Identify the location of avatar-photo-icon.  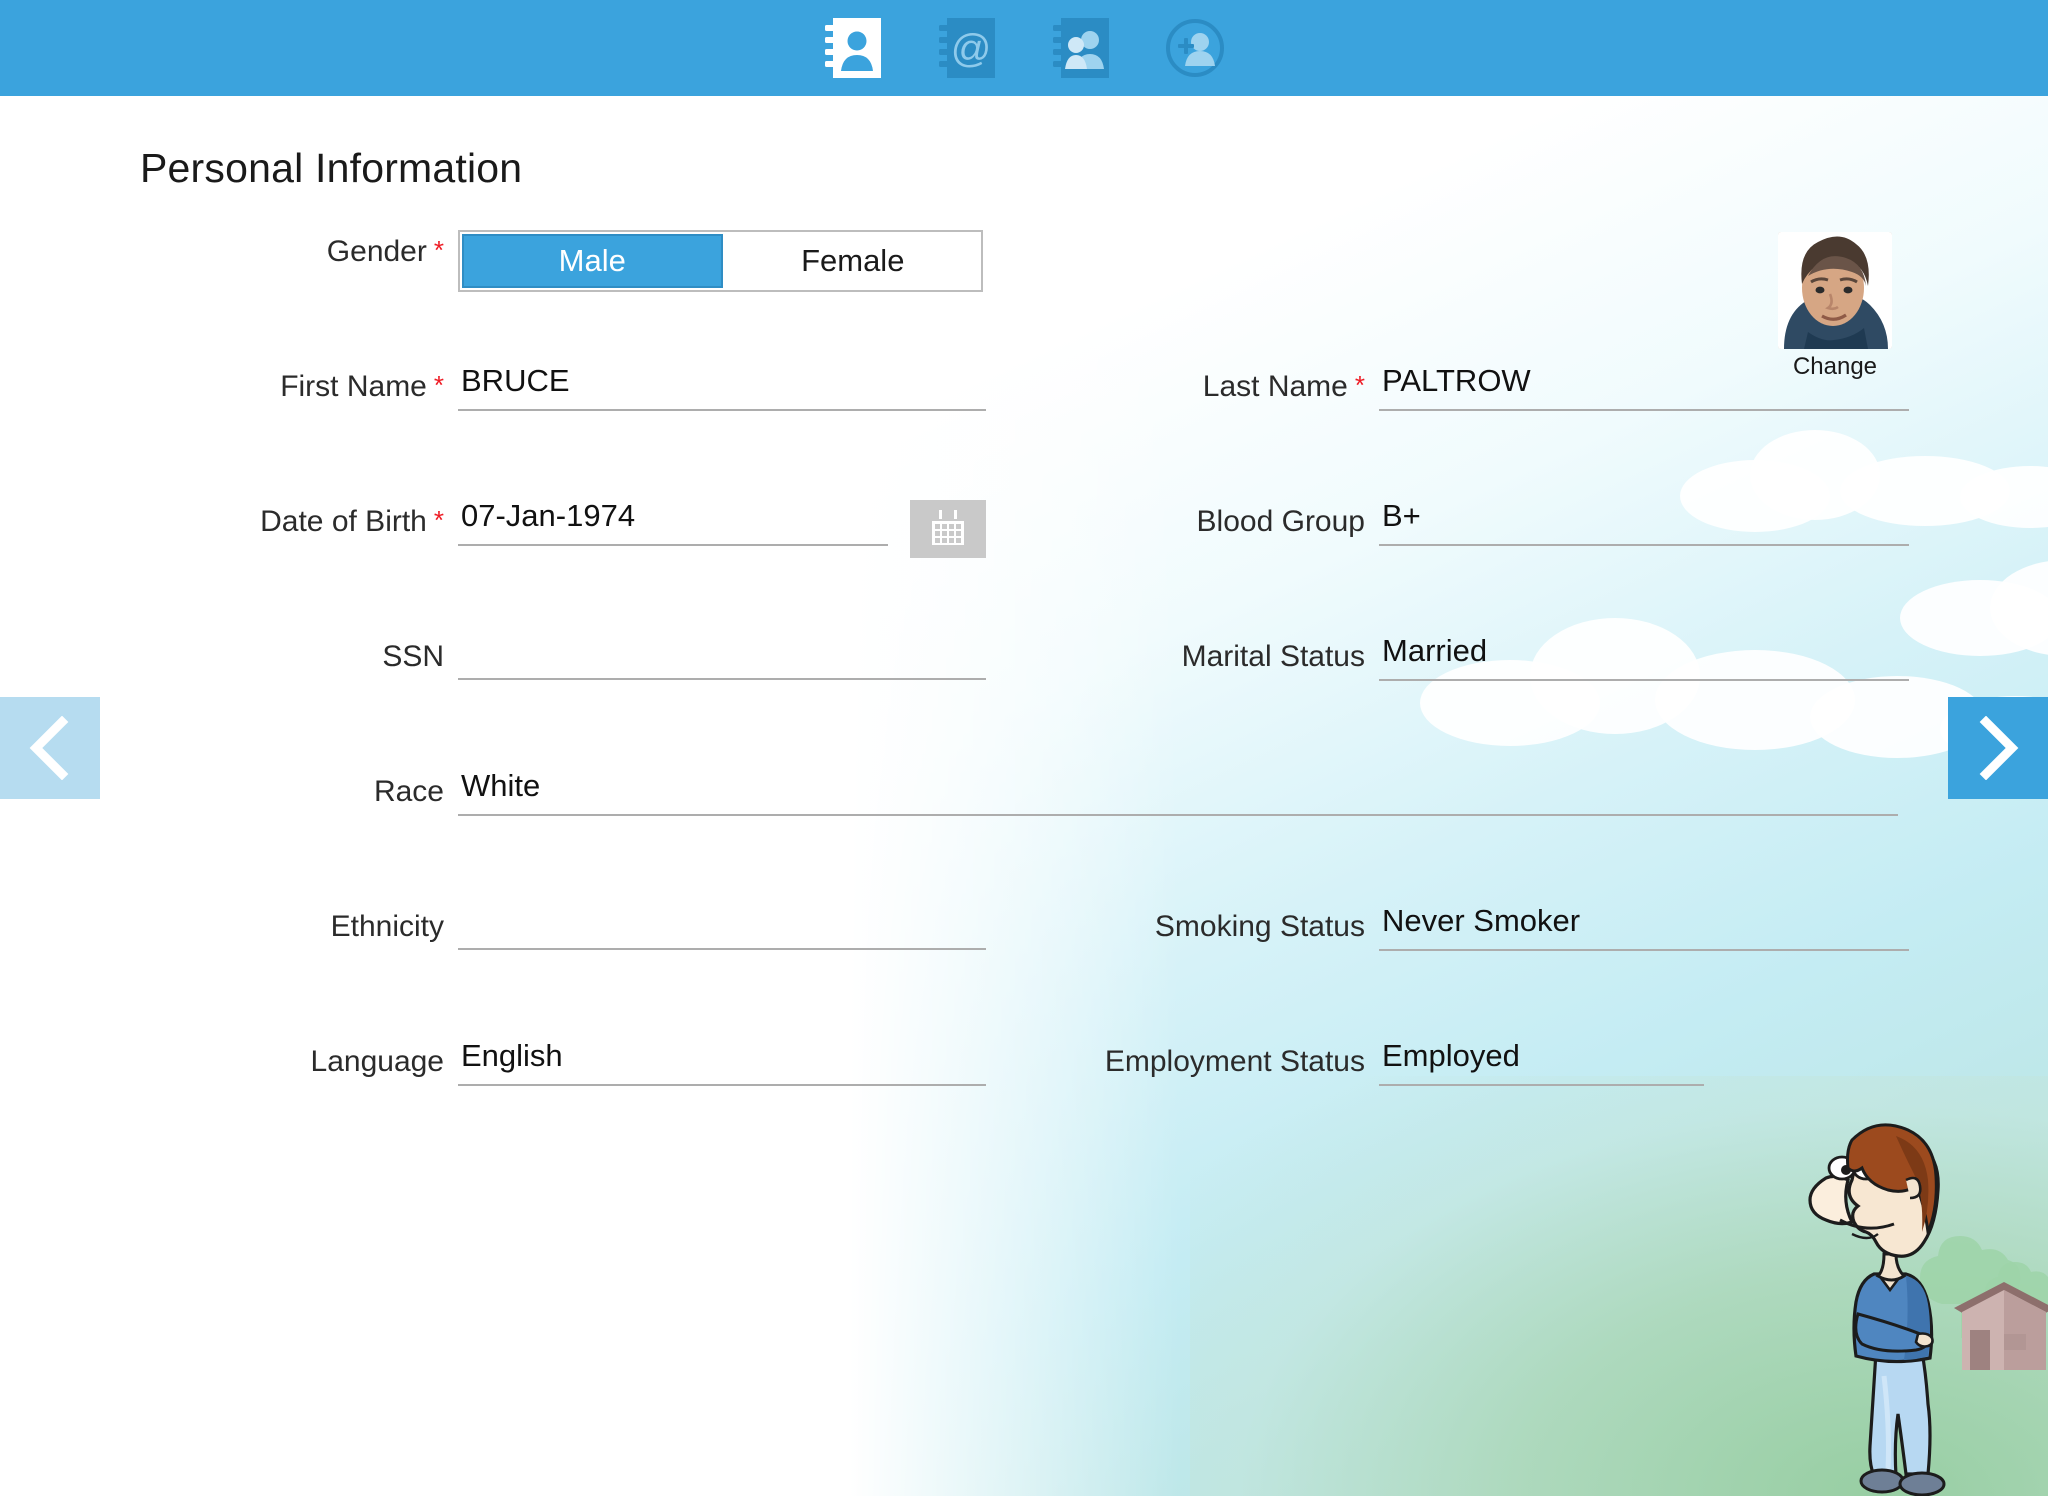
(1835, 290).